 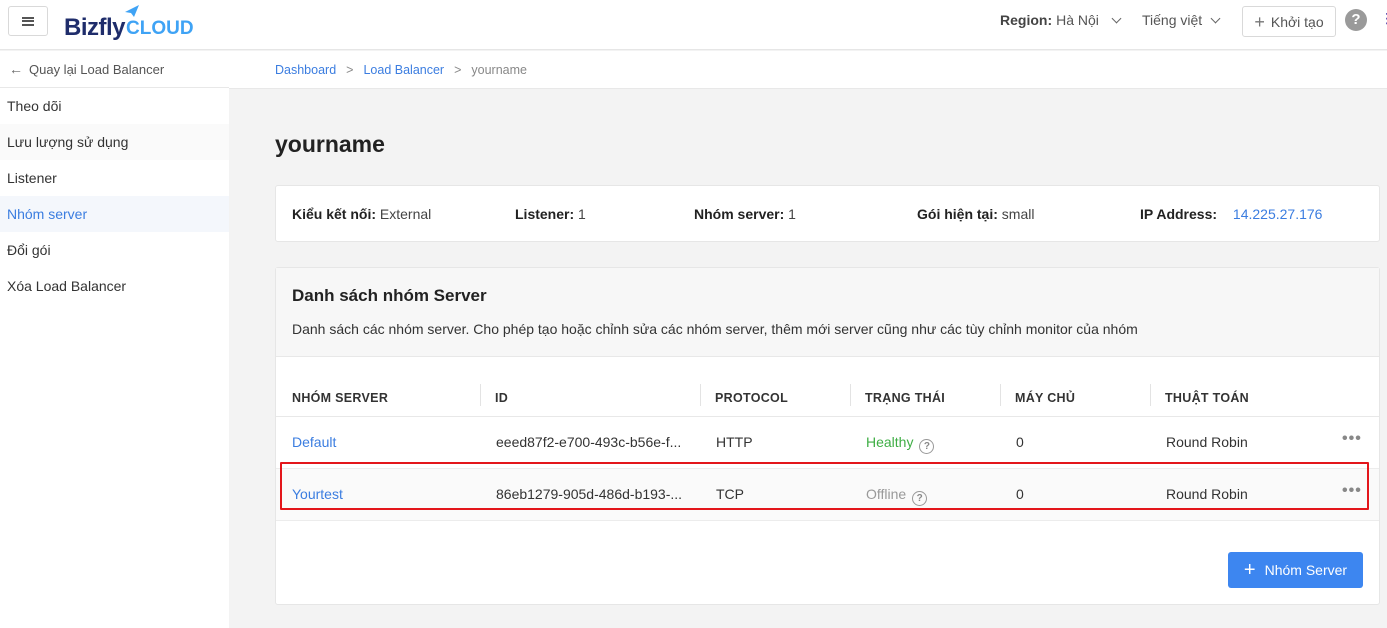 What do you see at coordinates (1045, 398) in the screenshot?
I see `column-header-servers: MÁY CHỦ` at bounding box center [1045, 398].